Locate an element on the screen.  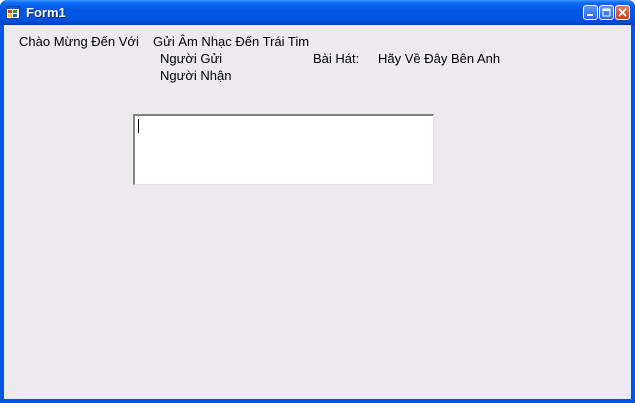
sender-label: Người Gửi is located at coordinates (191, 58).